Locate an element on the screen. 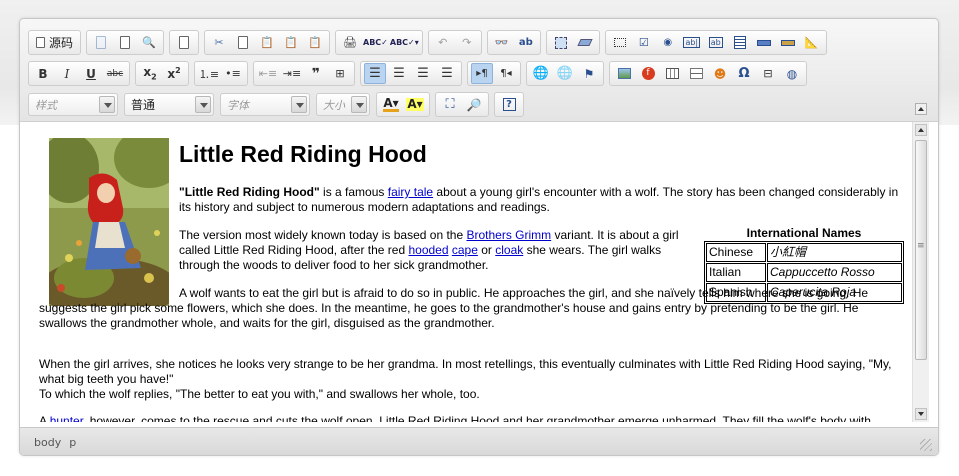 The width and height of the screenshot is (959, 476). copy-button is located at coordinates (243, 42).